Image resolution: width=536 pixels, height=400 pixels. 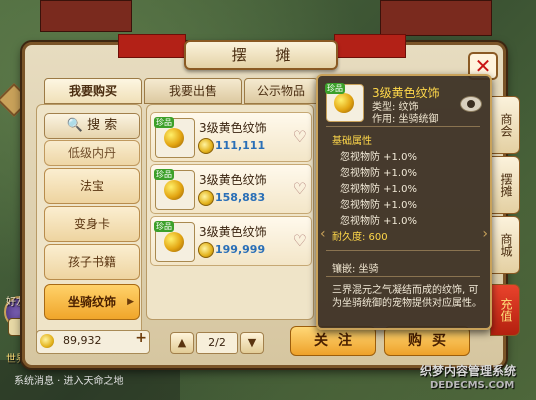 What do you see at coordinates (405, 119) in the screenshot?
I see `tooltip-use: 作用: 坐骑统御` at bounding box center [405, 119].